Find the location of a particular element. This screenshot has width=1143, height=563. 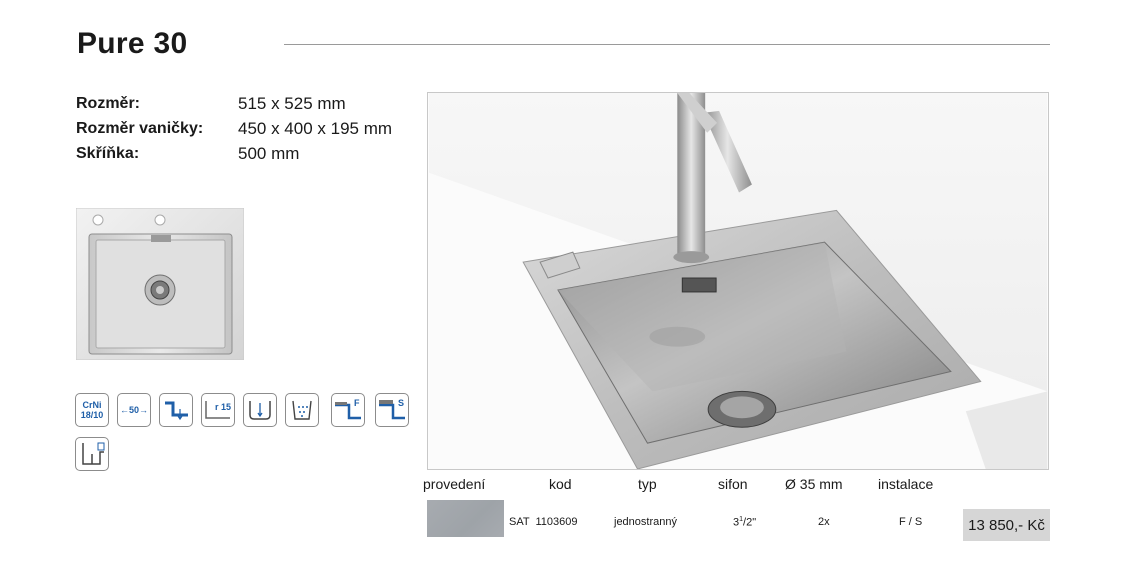

siphon-size: 31/2" is located at coordinates (744, 522).